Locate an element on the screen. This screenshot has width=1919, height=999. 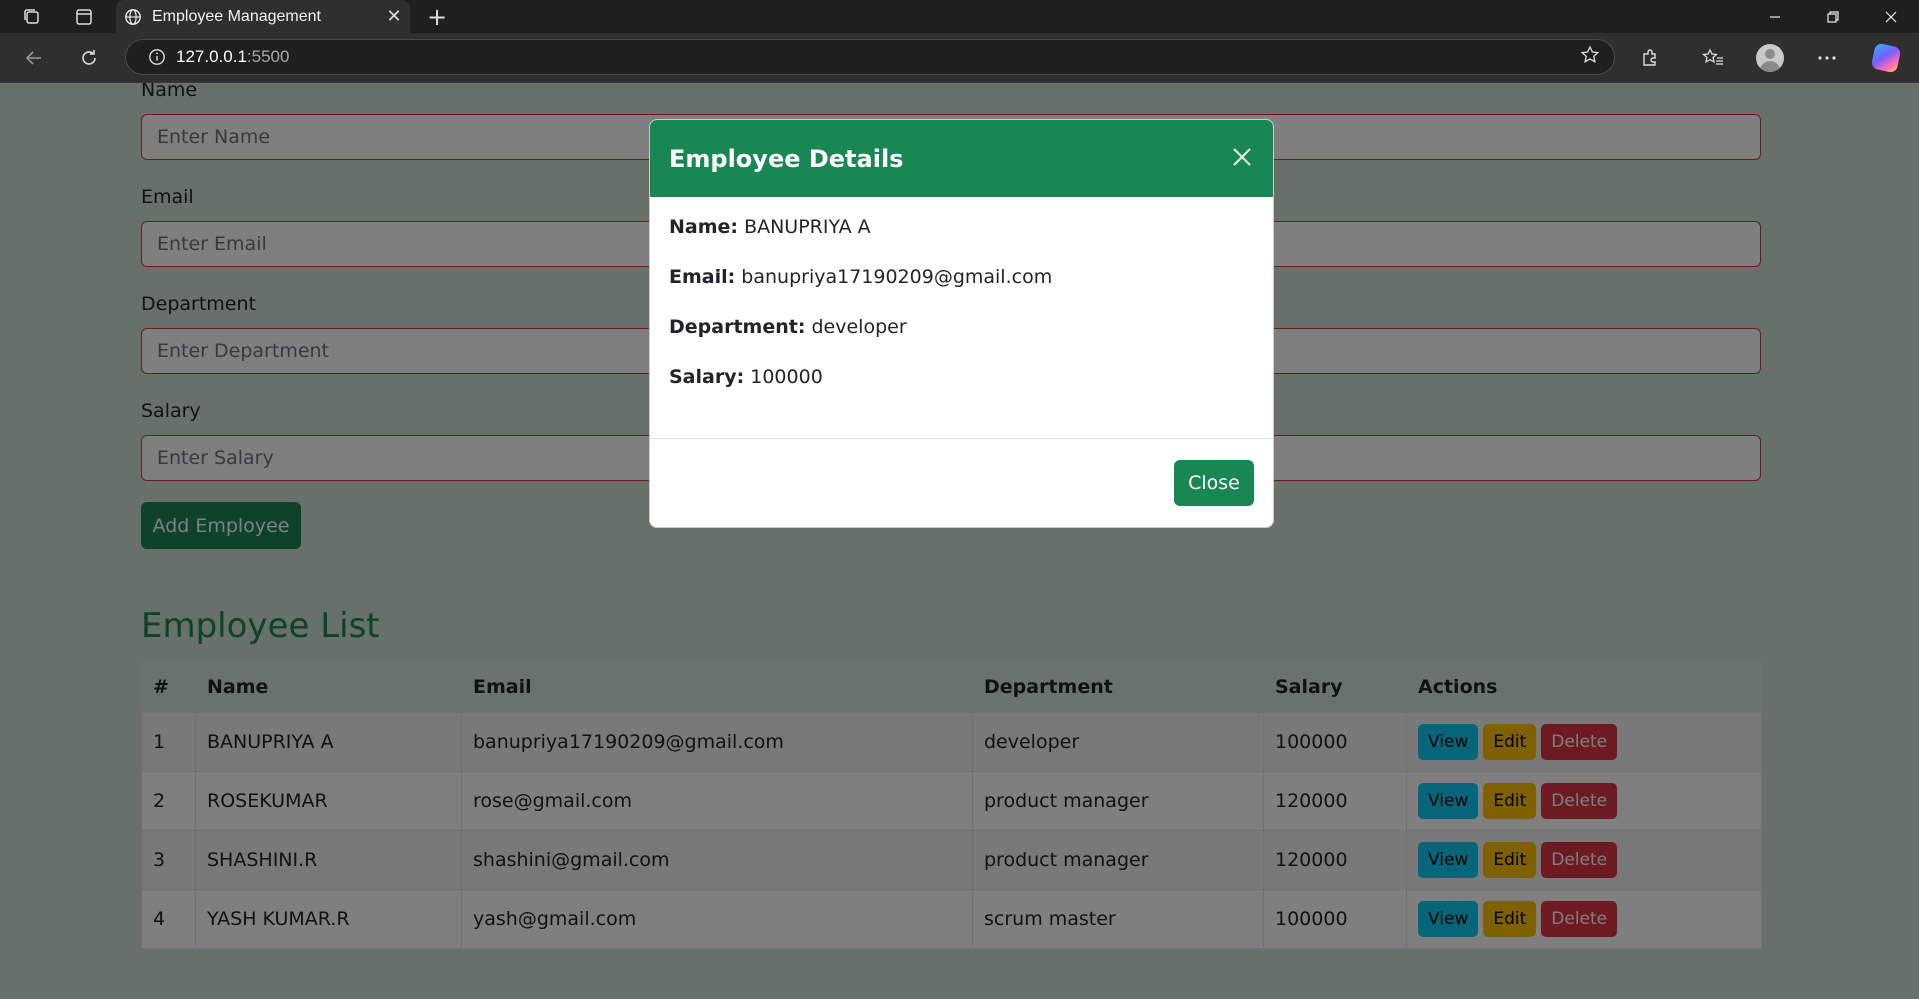
tab-employee-management: Employee Management ✕ is located at coordinates (263, 16).